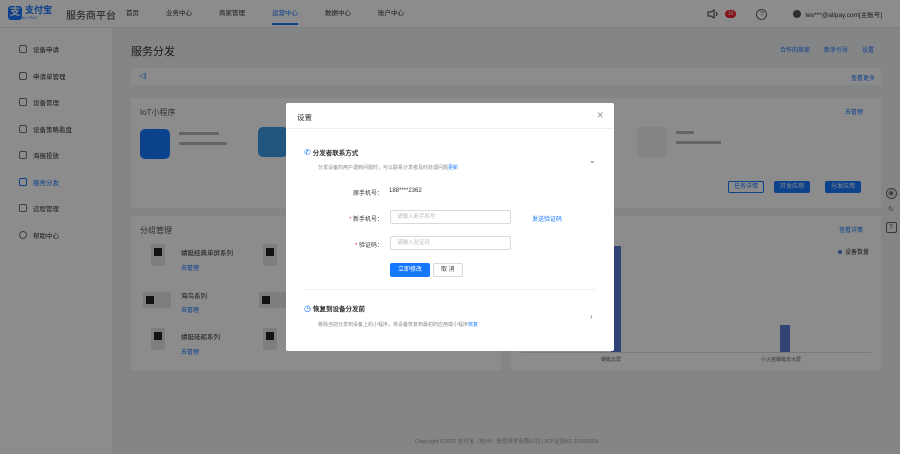  I want to click on contact-section-label: 分发者联系方式, so click(335, 153).